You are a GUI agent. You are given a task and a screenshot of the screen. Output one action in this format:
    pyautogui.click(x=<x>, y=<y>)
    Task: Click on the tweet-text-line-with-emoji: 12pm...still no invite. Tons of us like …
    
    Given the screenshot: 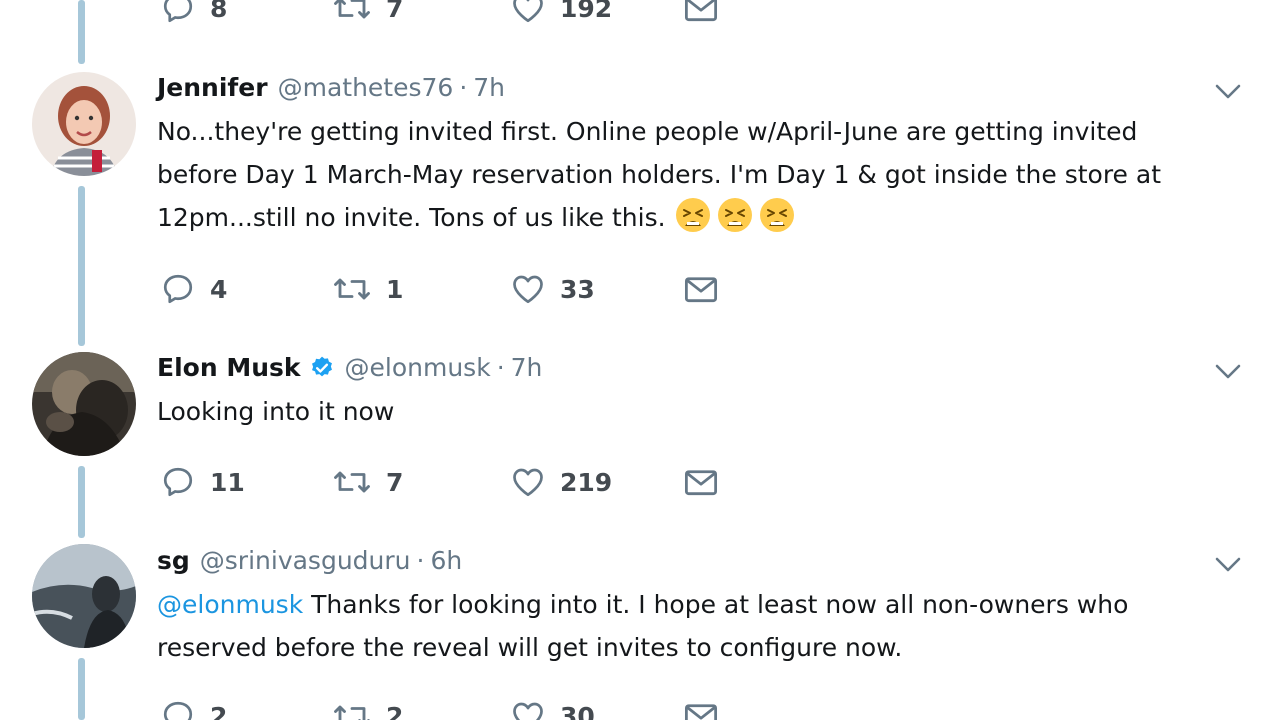 What is the action you would take?
    pyautogui.click(x=707, y=217)
    